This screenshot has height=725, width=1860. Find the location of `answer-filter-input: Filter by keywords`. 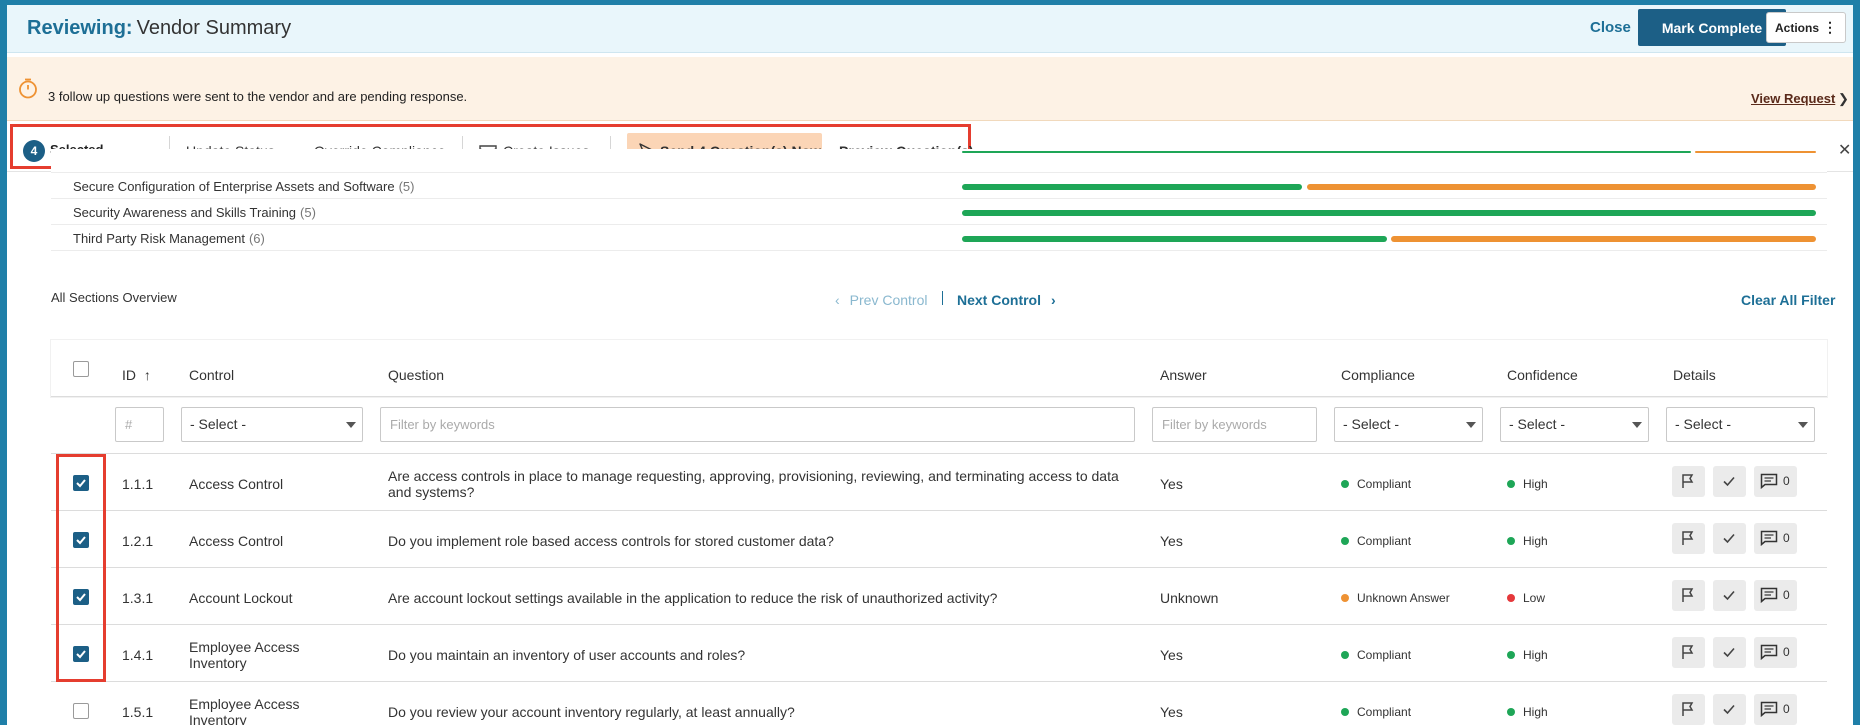

answer-filter-input: Filter by keywords is located at coordinates (1234, 424).